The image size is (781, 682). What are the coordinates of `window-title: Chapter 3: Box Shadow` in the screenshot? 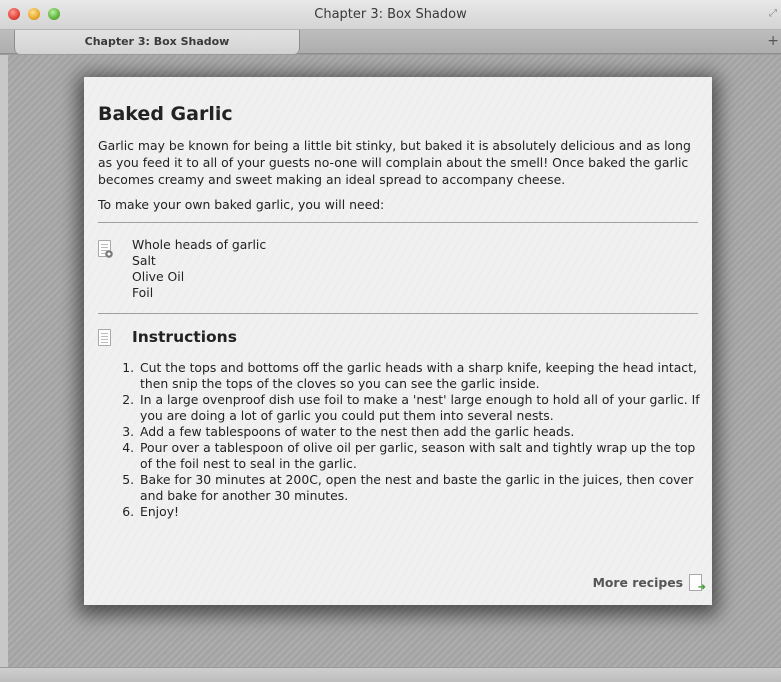 It's located at (390, 14).